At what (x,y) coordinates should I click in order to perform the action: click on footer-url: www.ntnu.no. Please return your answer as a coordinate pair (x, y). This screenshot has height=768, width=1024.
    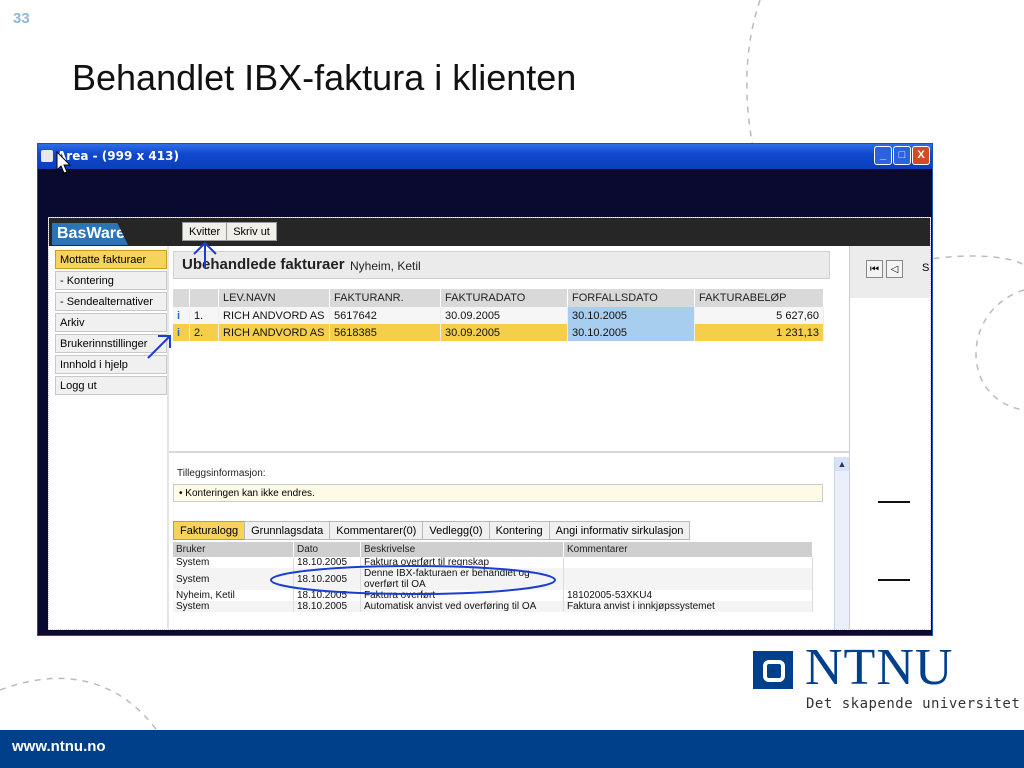
    Looking at the image, I should click on (59, 746).